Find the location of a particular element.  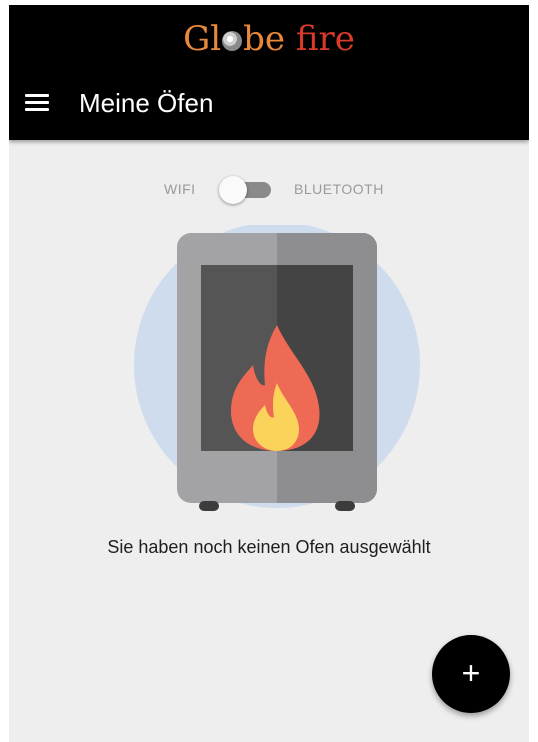

add-stove-button: + is located at coordinates (471, 674).